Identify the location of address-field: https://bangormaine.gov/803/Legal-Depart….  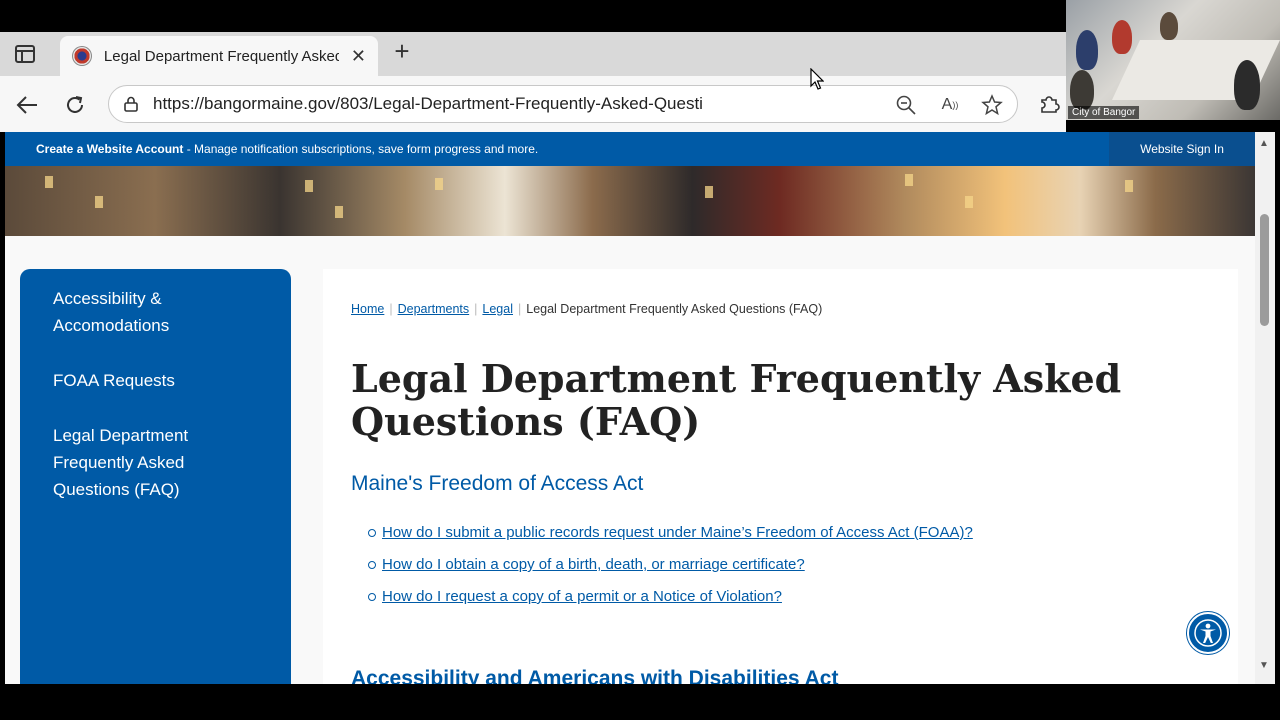
(563, 104).